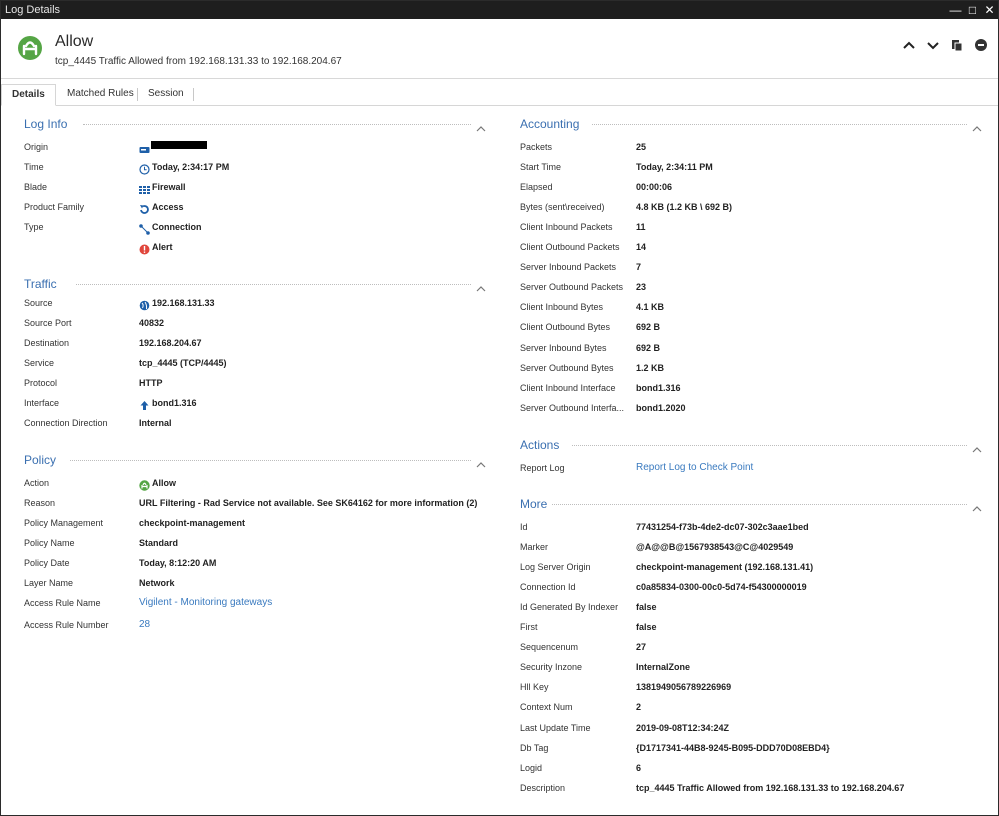 This screenshot has height=816, width=999. I want to click on field-label: Security Inzone, so click(551, 667).